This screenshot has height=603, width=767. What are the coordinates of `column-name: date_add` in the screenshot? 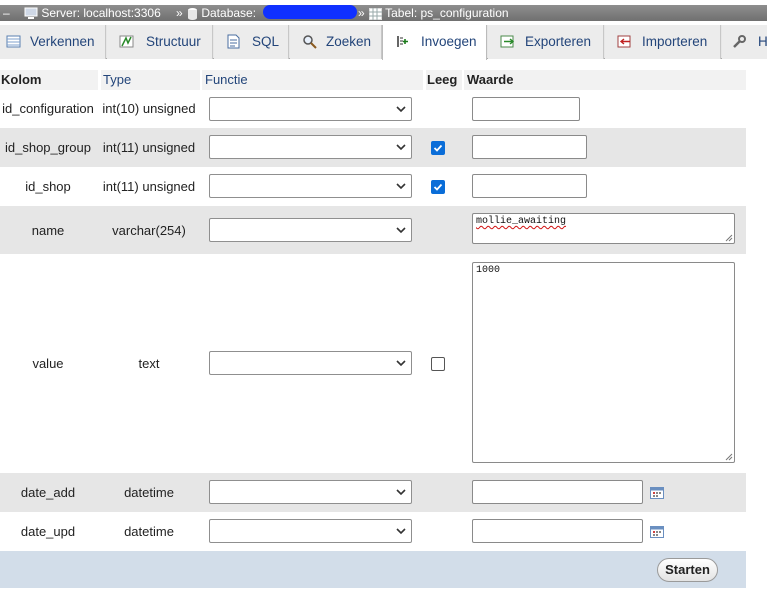 It's located at (48, 492).